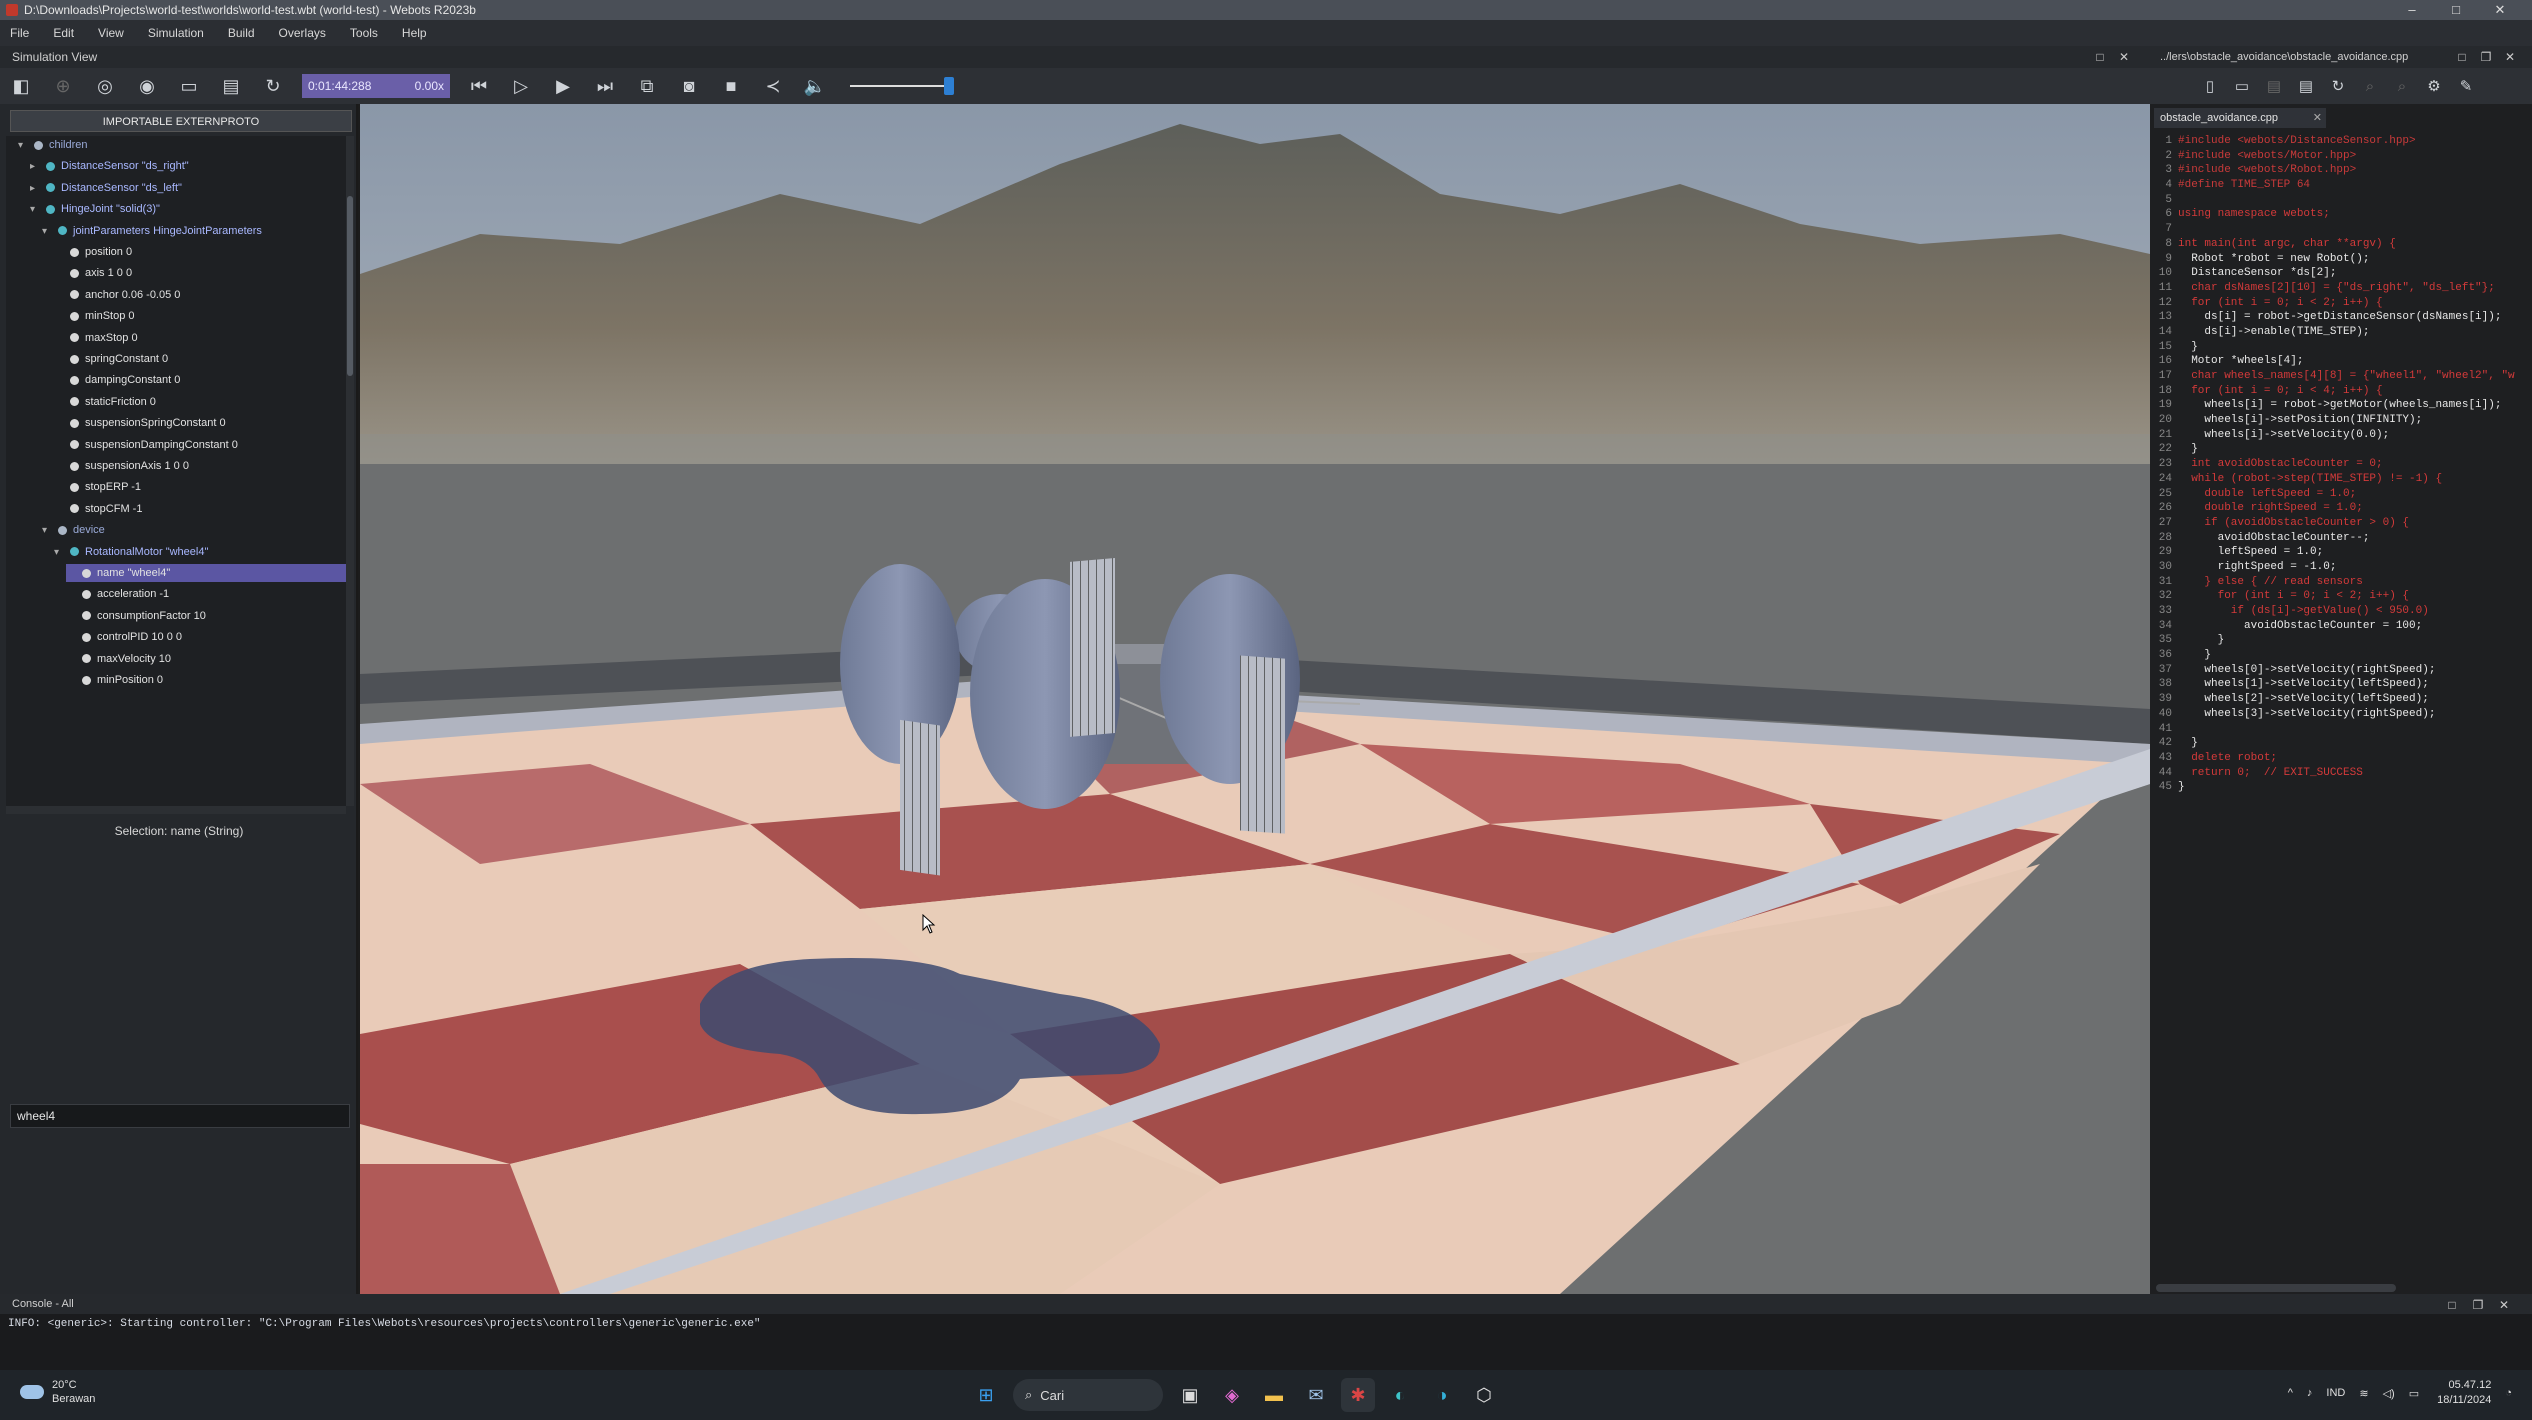 The width and height of the screenshot is (2532, 1420). Describe the element at coordinates (206, 637) in the screenshot. I see `tree-node: controlPID 10 0 0` at that location.